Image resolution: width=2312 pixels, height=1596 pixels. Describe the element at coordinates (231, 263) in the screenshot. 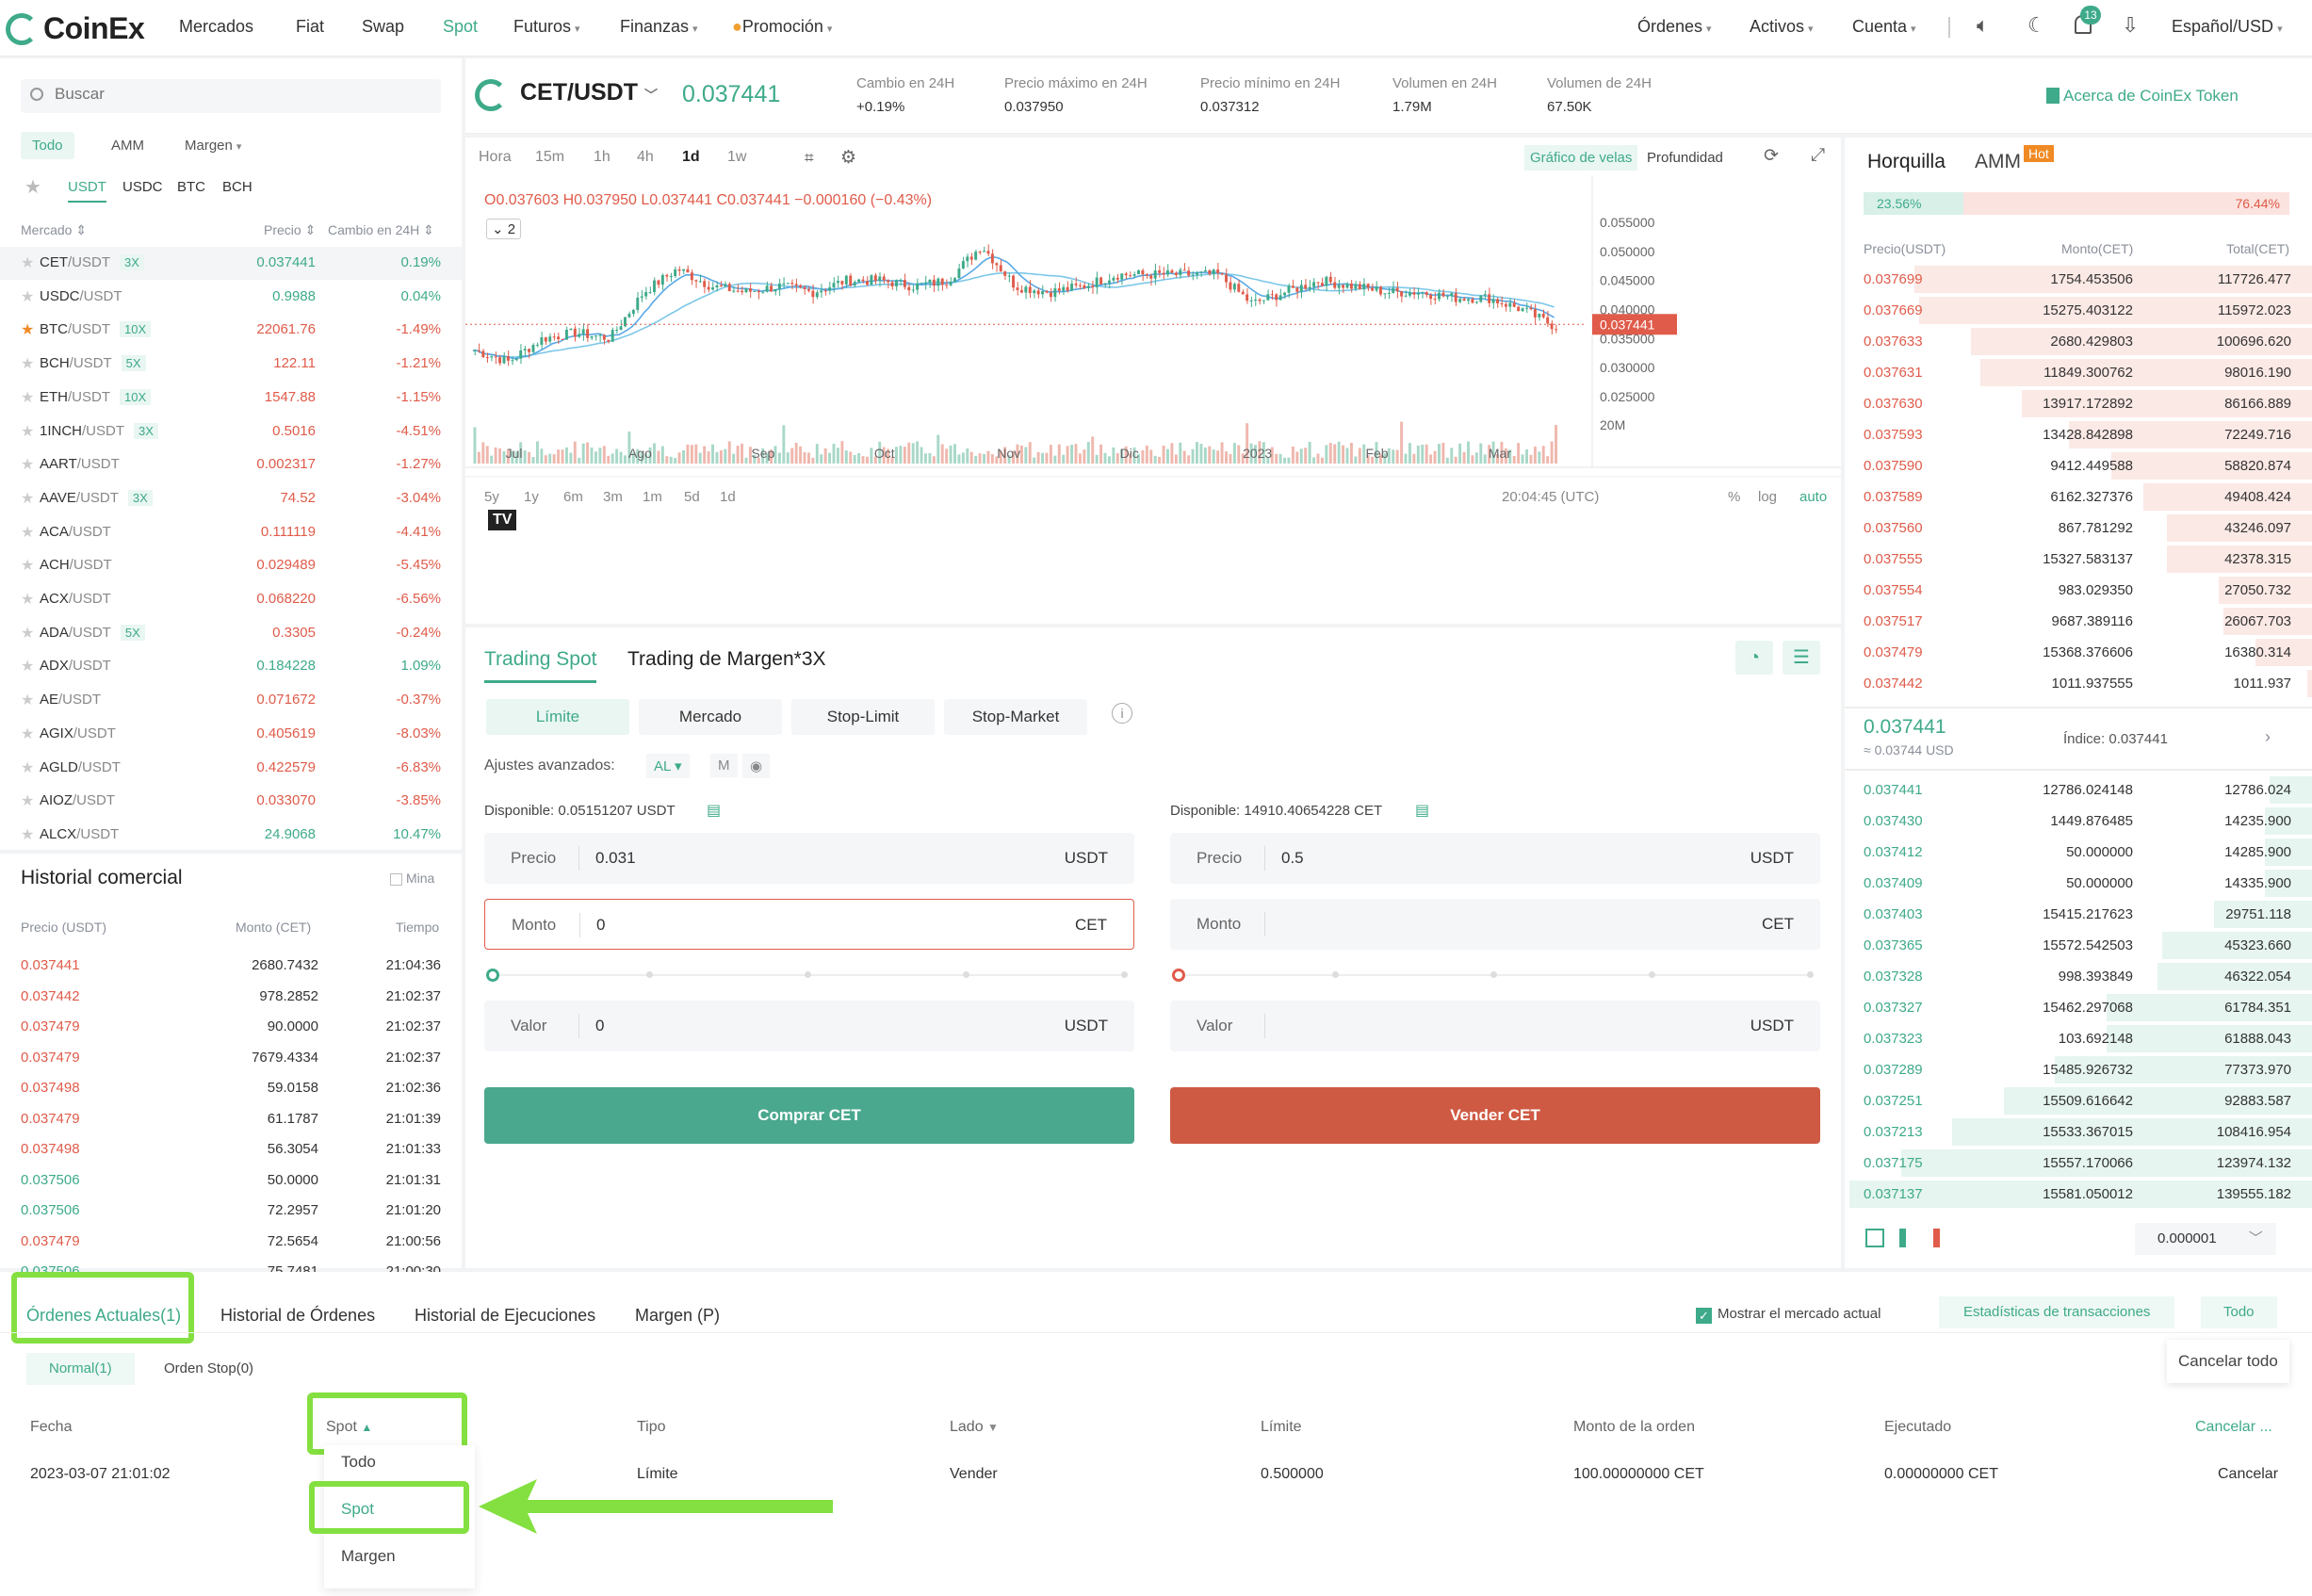

I see `market-row: ★ CET/USDT 3X 0.037441 0.19%` at that location.